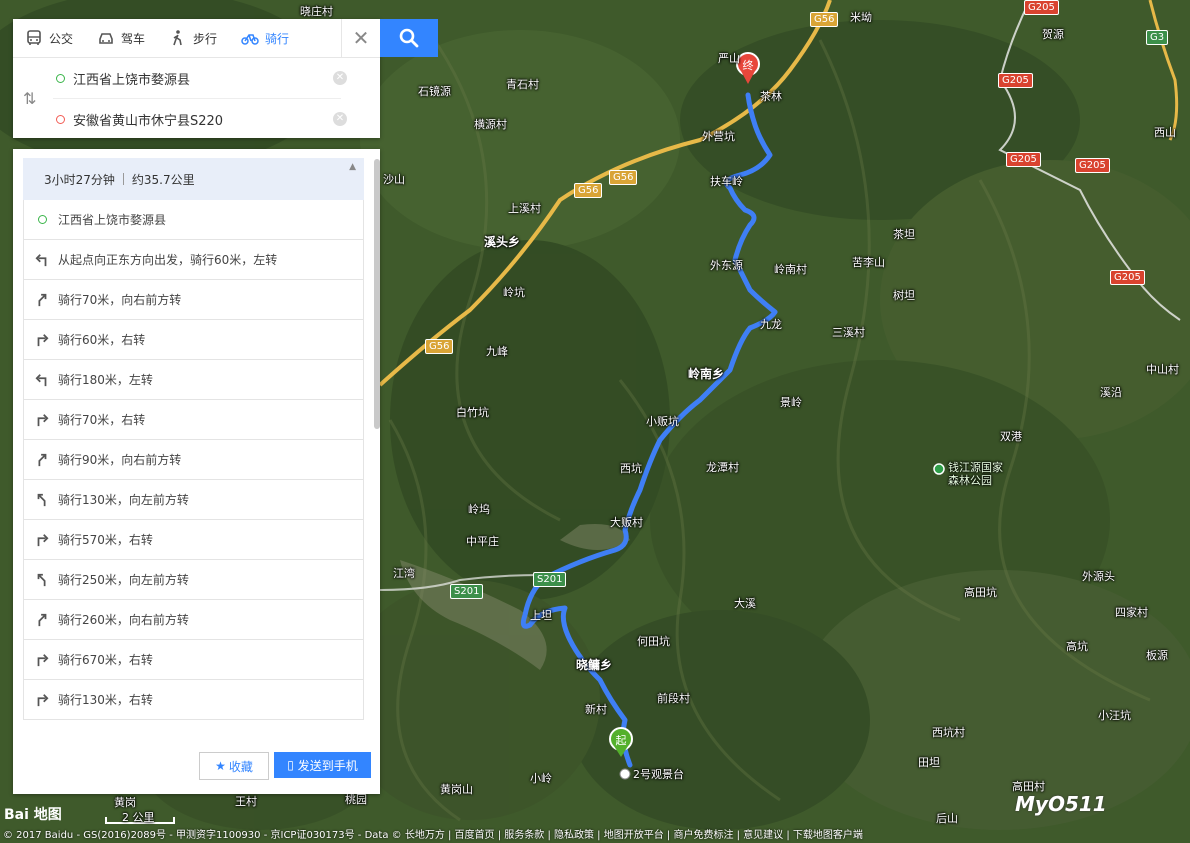 This screenshot has width=1190, height=843. Describe the element at coordinates (1162, 369) in the screenshot. I see `map-label: 中山村` at that location.